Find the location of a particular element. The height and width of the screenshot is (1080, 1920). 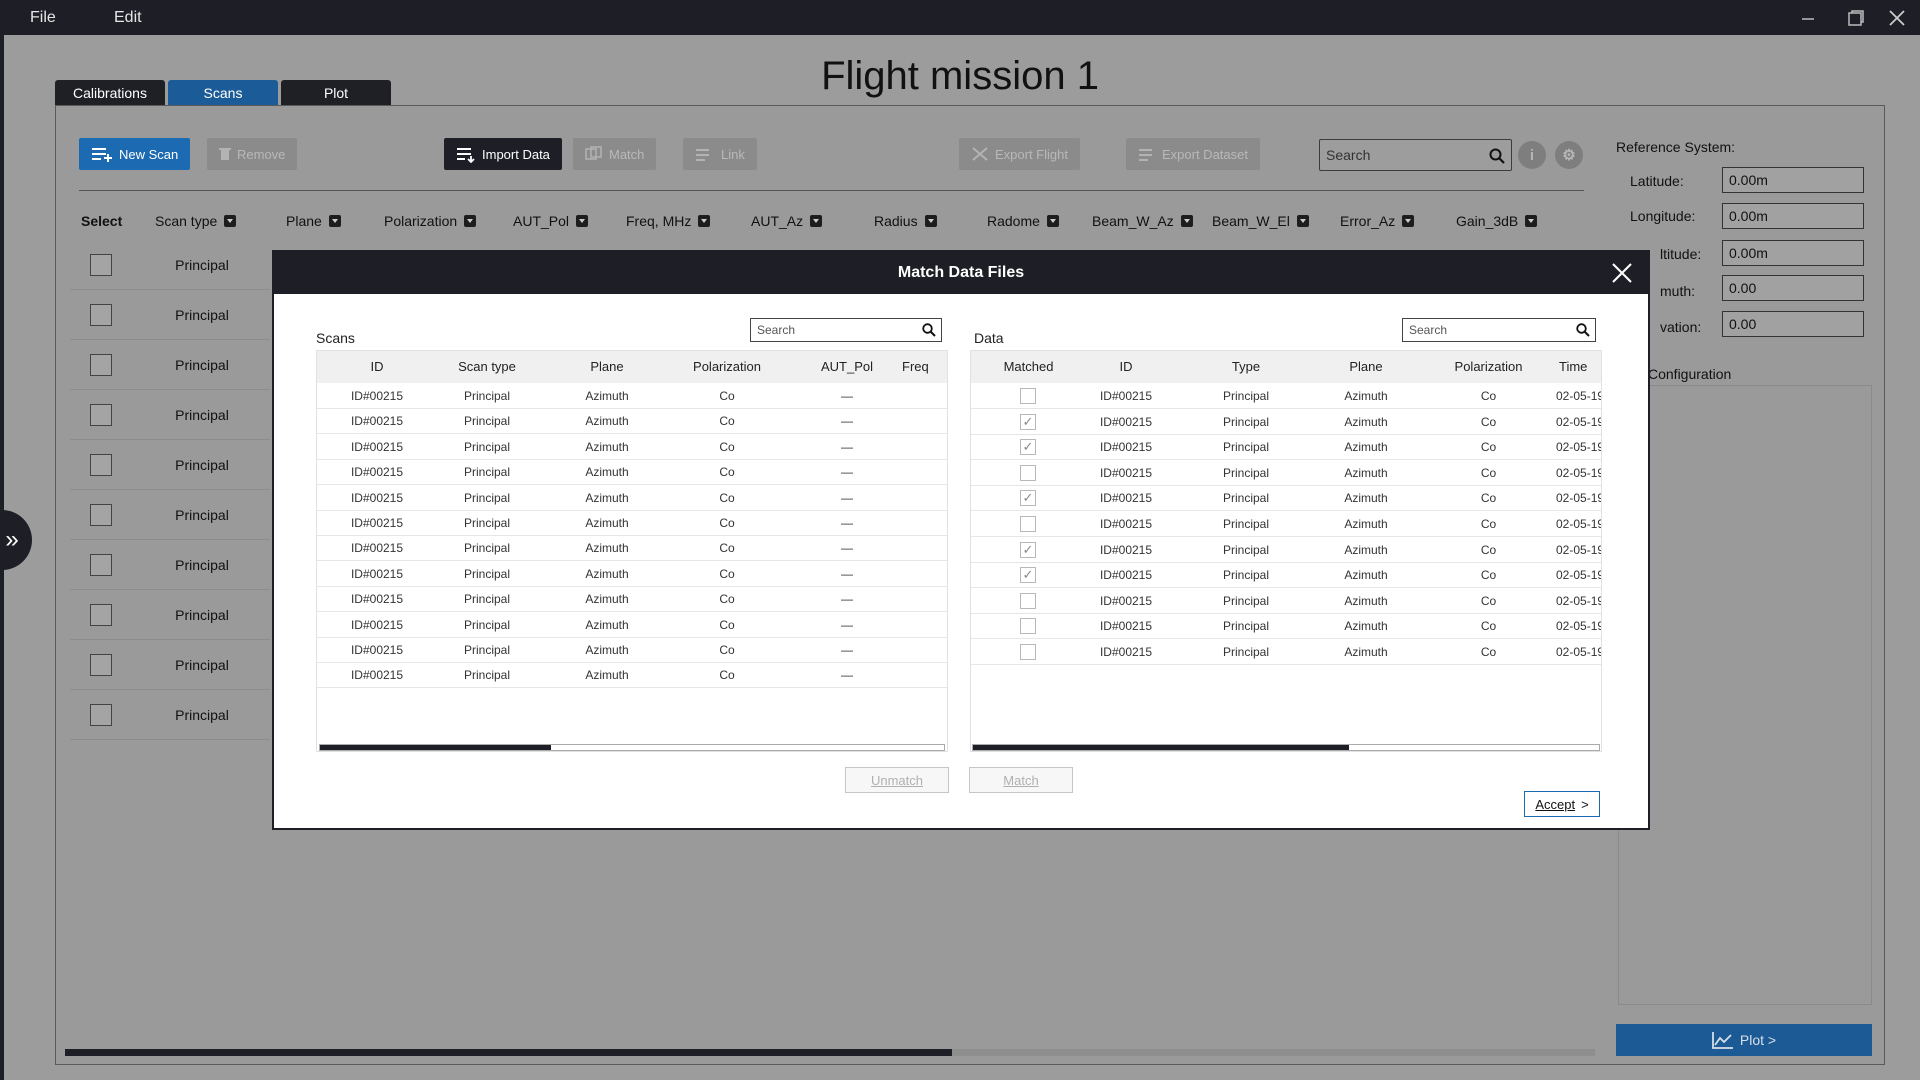

plot-button: Plot > is located at coordinates (1744, 1040).